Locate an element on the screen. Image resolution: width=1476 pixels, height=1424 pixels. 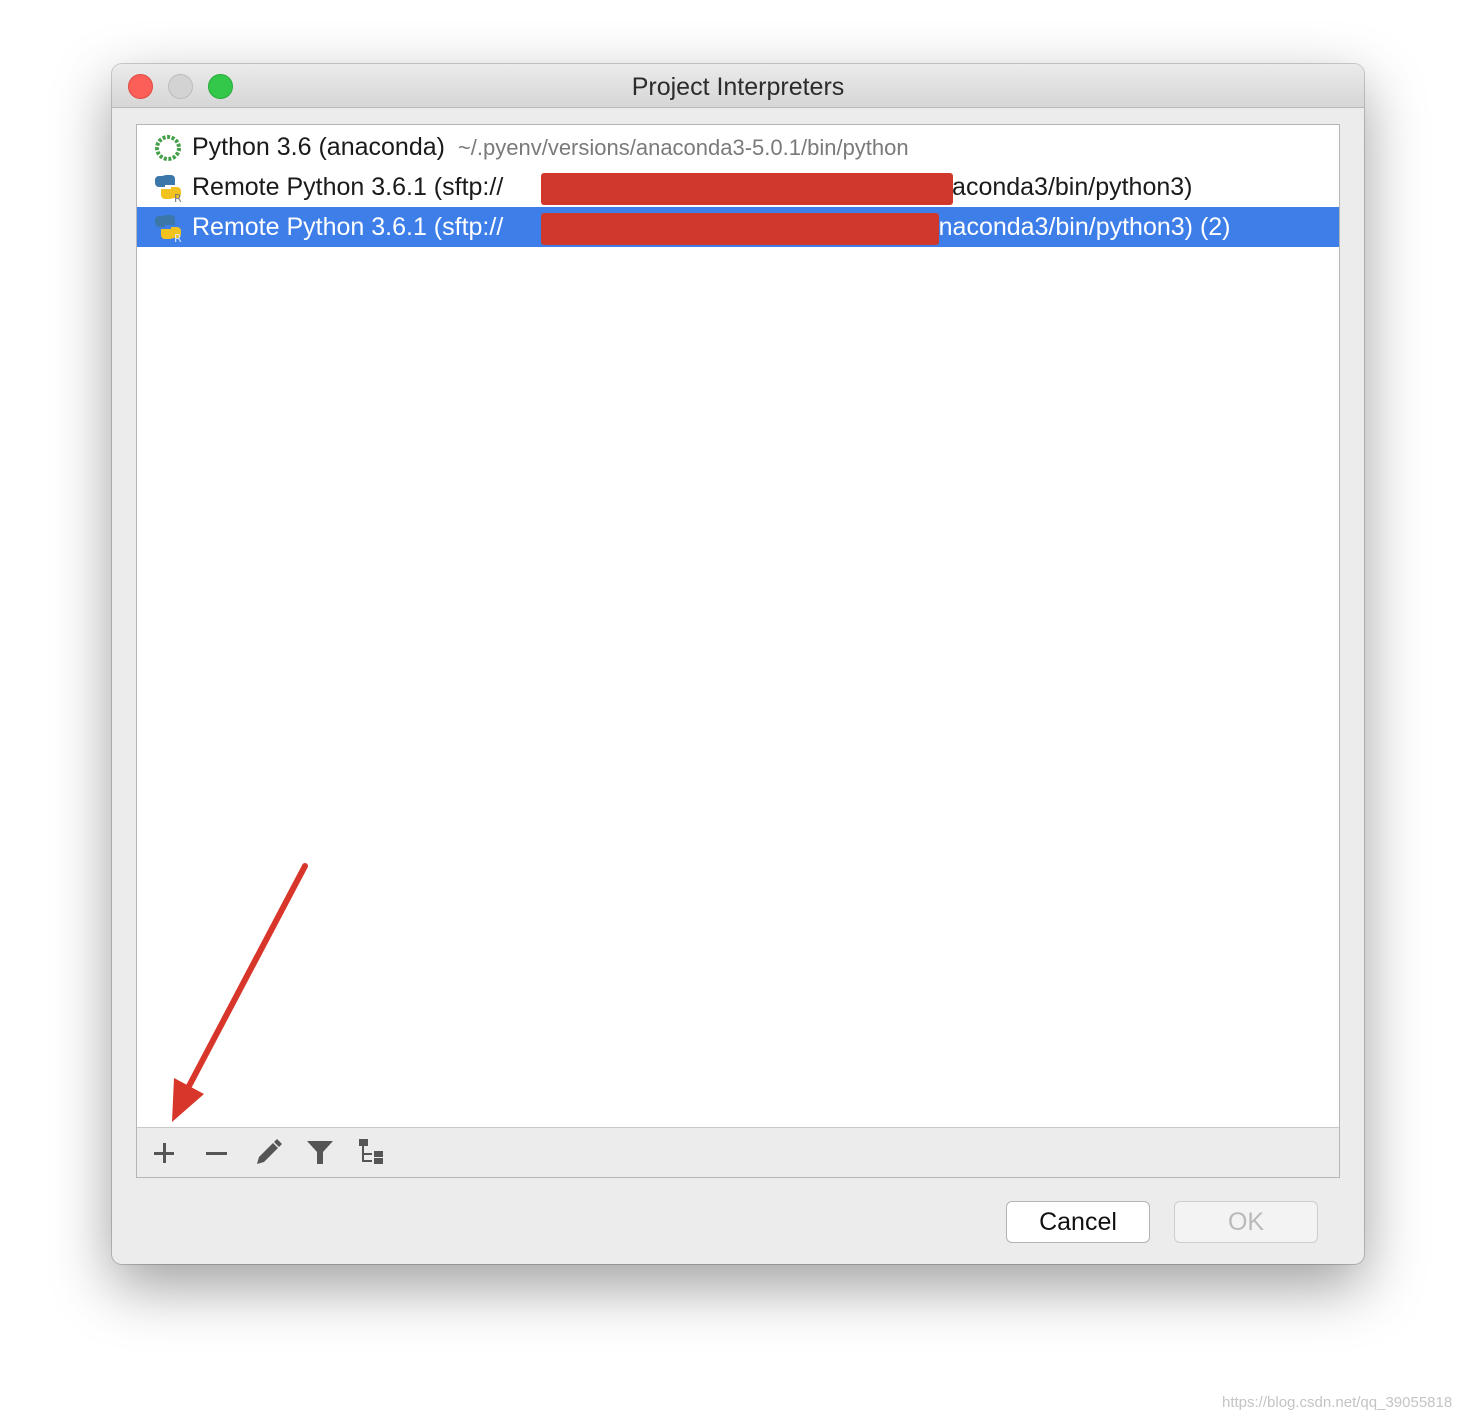
watermark: https://blog.csdn.net/qq_39055818 is located at coordinates (1337, 1402).